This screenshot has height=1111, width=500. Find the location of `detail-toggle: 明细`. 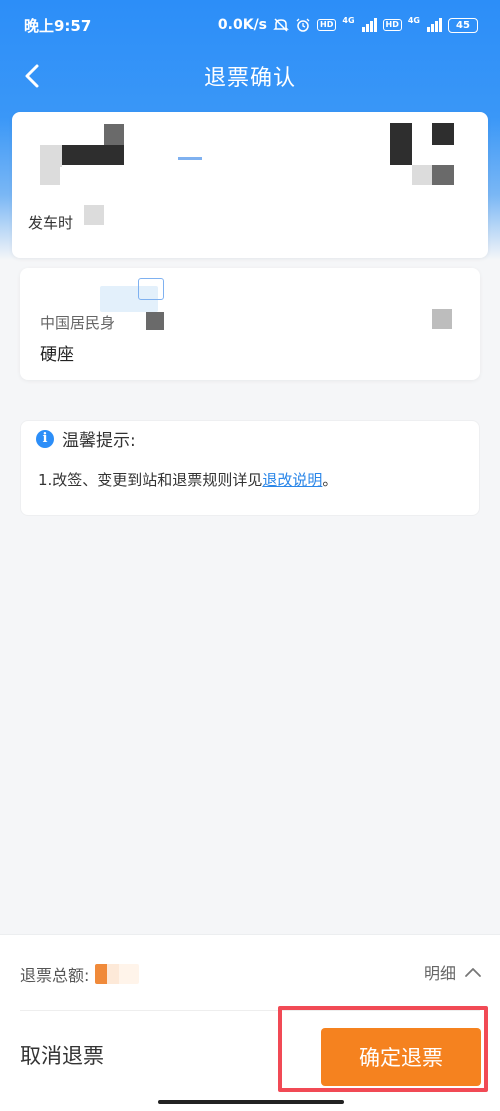

detail-toggle: 明细 is located at coordinates (453, 972).